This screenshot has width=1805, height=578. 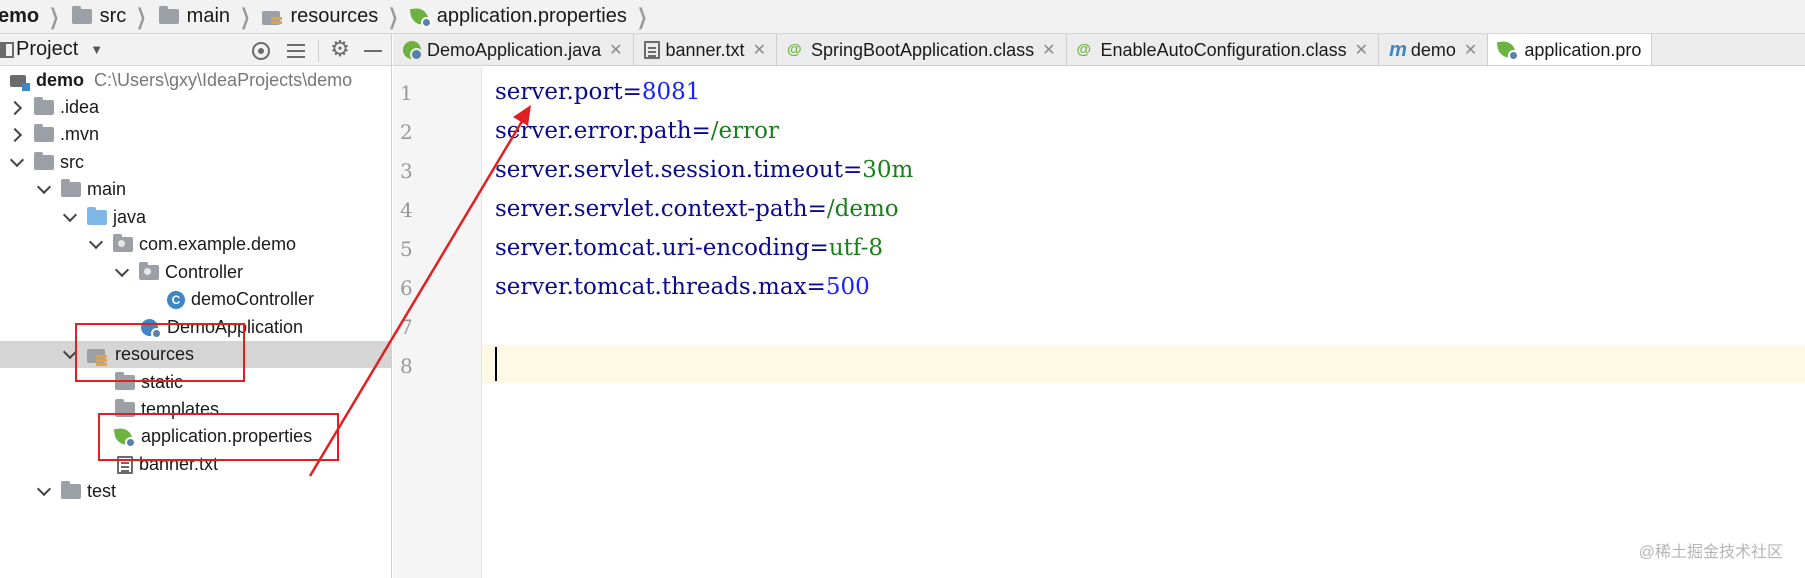 I want to click on tab-springbootapplication-class: @ SpringBootApplication.class ✕, so click(x=922, y=49).